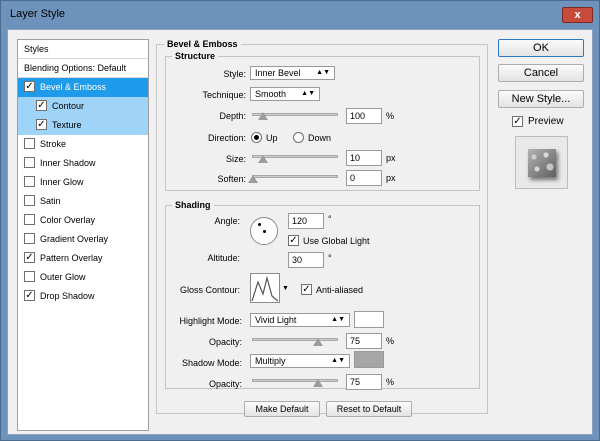 The image size is (600, 441). What do you see at coordinates (391, 178) in the screenshot?
I see `soften-unit: px` at bounding box center [391, 178].